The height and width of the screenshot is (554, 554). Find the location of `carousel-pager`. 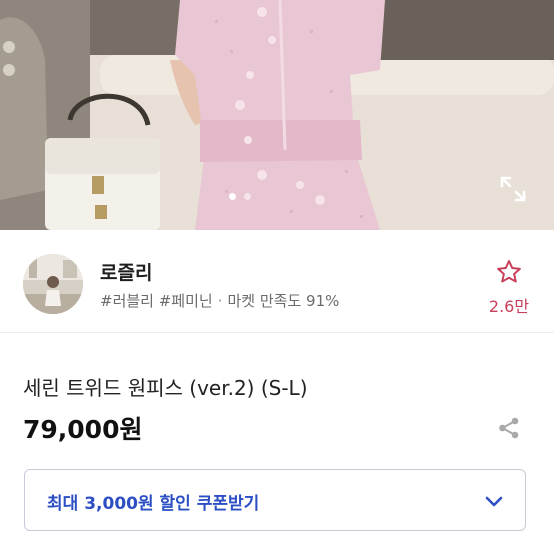

carousel-pager is located at coordinates (240, 196).